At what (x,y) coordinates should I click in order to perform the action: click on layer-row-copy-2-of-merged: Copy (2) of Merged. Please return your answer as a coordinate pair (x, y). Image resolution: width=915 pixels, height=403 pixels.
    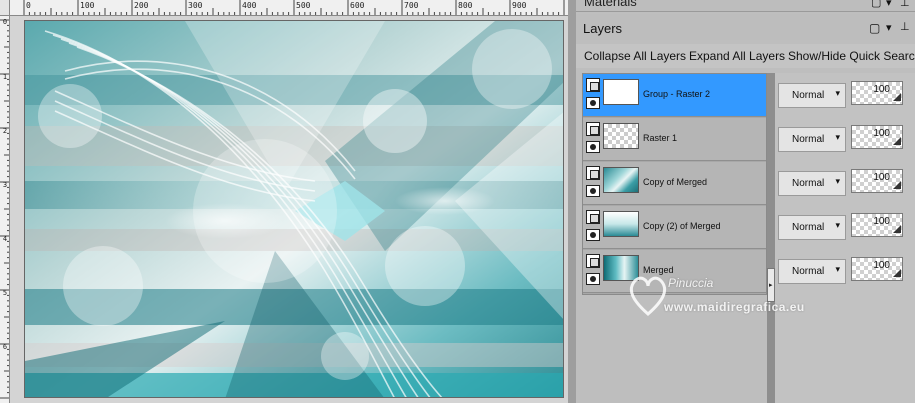
    Looking at the image, I should click on (674, 227).